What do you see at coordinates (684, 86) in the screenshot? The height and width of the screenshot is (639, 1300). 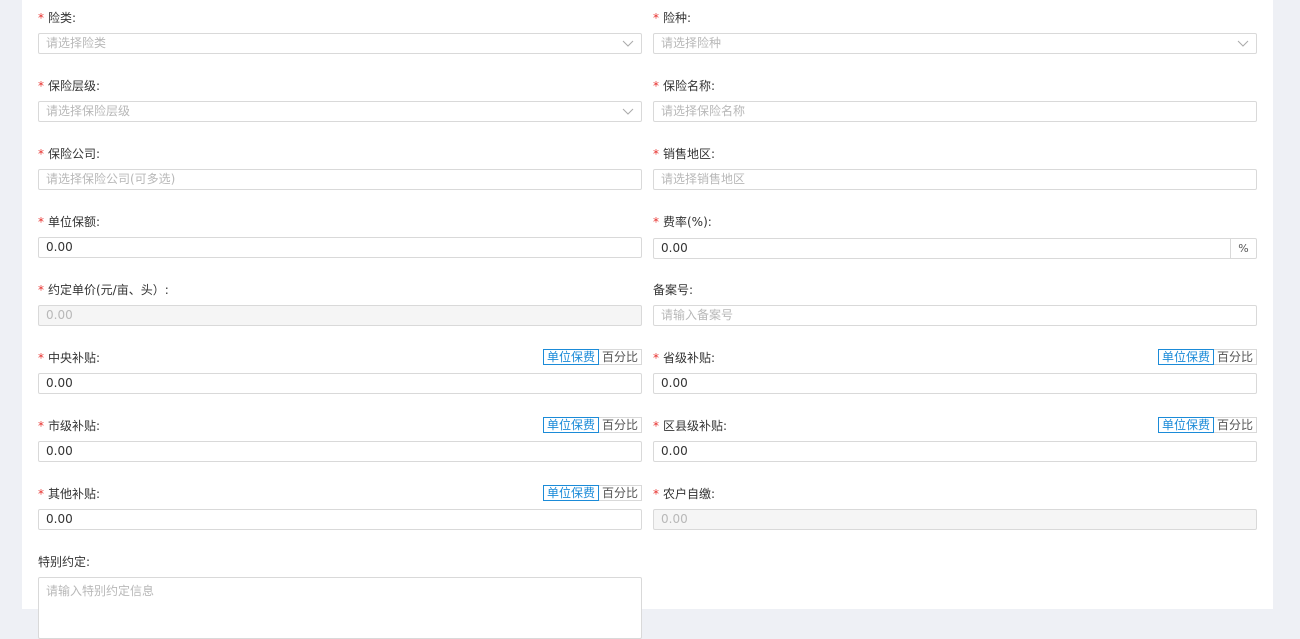 I see `field-label: * 保险名称:` at bounding box center [684, 86].